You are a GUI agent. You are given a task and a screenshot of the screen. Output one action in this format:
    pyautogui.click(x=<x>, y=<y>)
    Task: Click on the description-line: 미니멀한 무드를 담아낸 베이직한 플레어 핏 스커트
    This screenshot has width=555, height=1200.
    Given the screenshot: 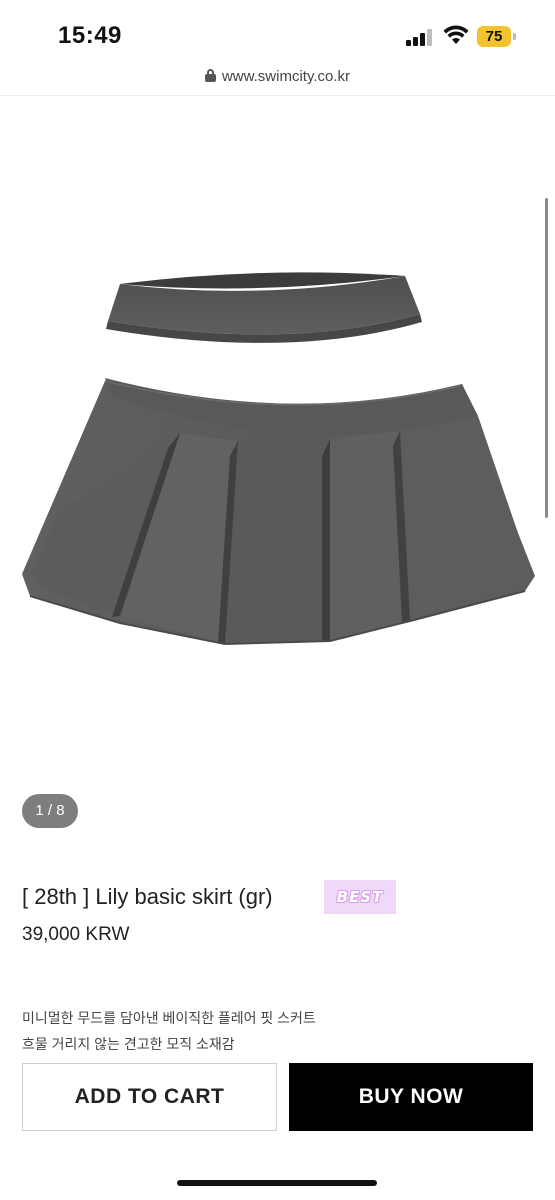 What is the action you would take?
    pyautogui.click(x=169, y=1018)
    